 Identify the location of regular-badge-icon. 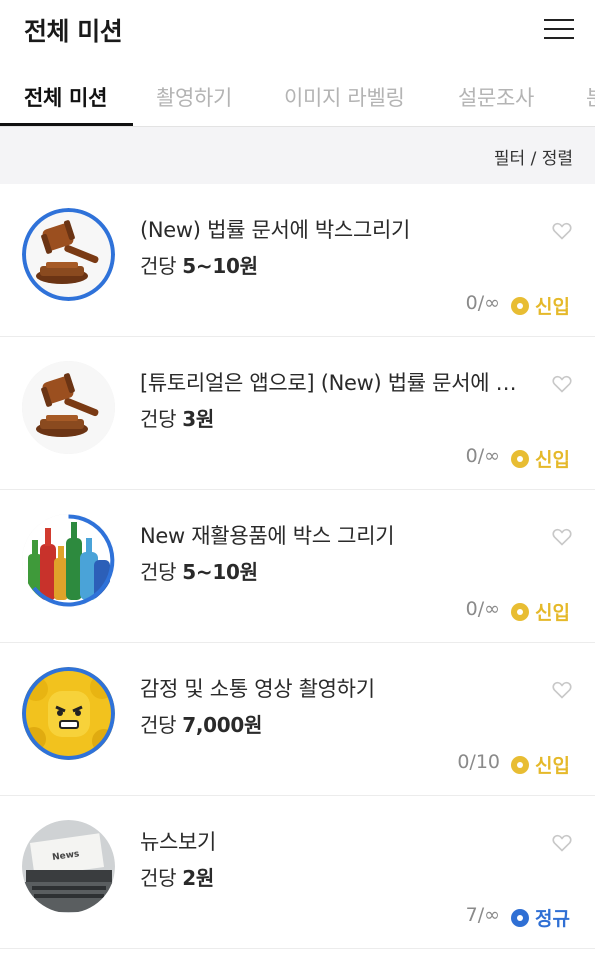
(520, 917).